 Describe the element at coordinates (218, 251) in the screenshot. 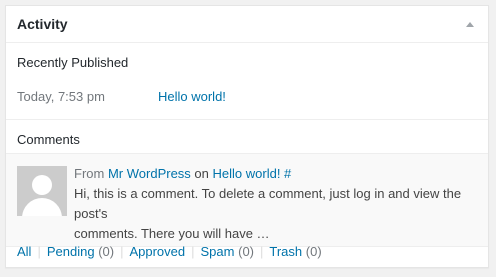

I see `filter-spam-link: Spam` at that location.